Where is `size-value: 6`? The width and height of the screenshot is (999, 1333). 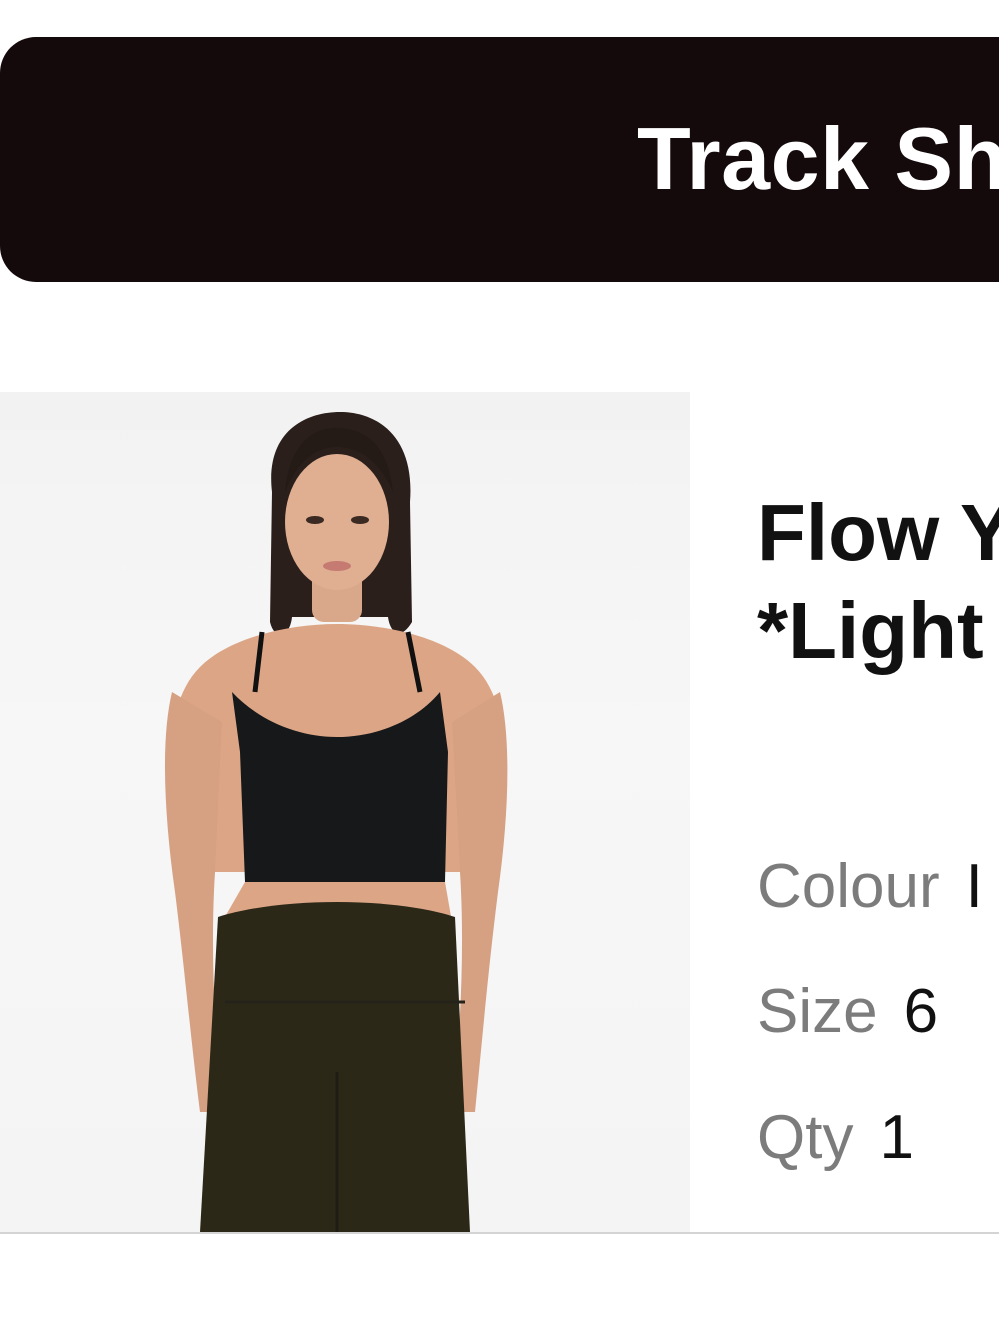 size-value: 6 is located at coordinates (921, 1011).